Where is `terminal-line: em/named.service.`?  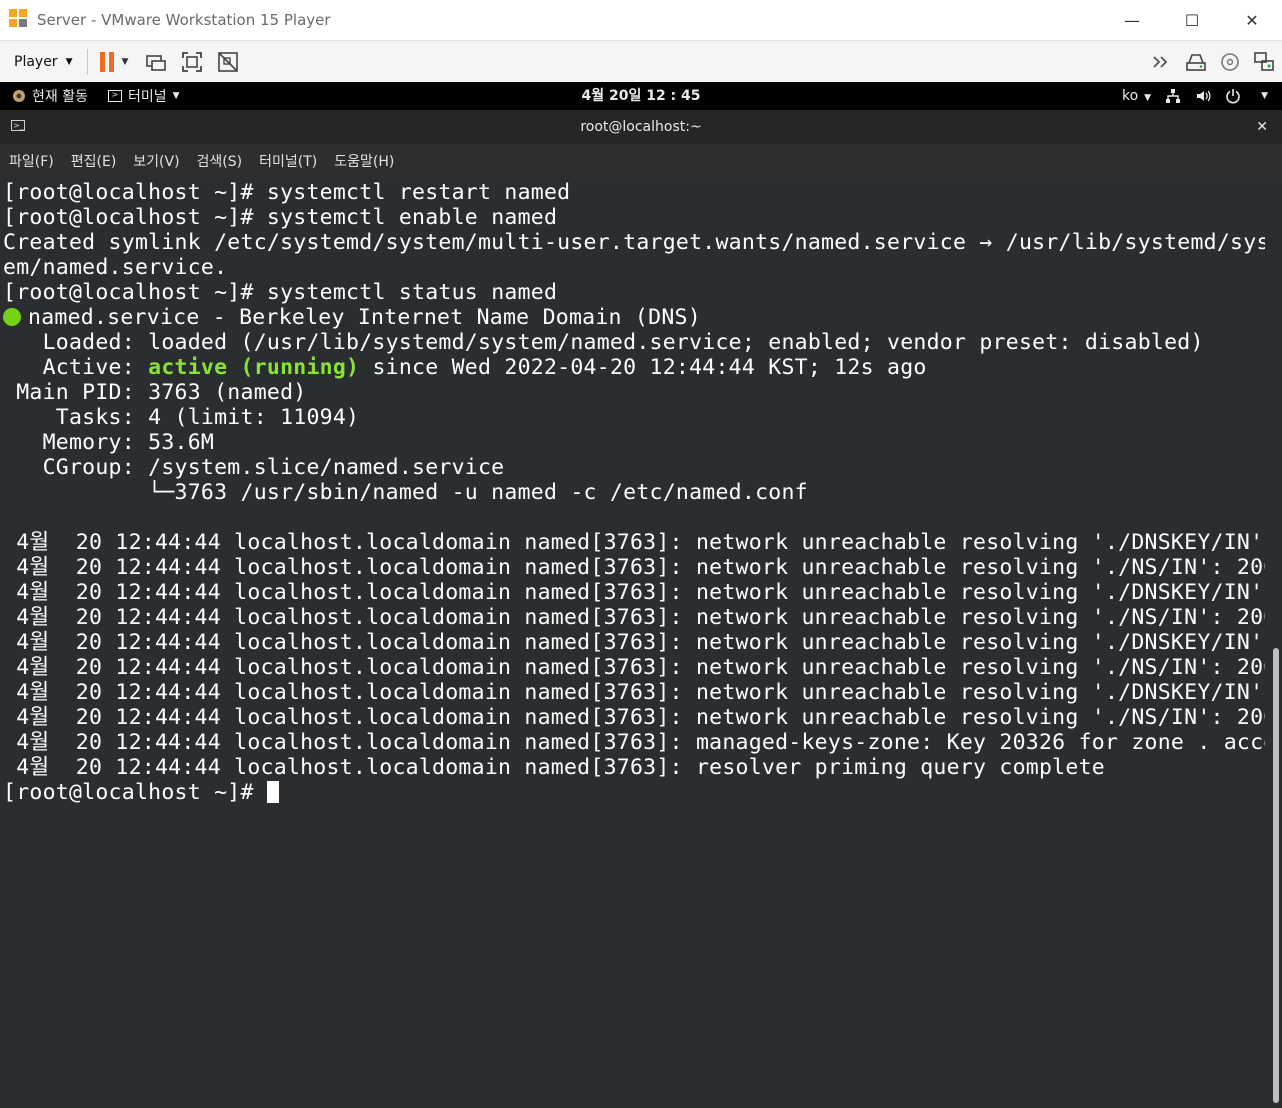 terminal-line: em/named.service. is located at coordinates (115, 267).